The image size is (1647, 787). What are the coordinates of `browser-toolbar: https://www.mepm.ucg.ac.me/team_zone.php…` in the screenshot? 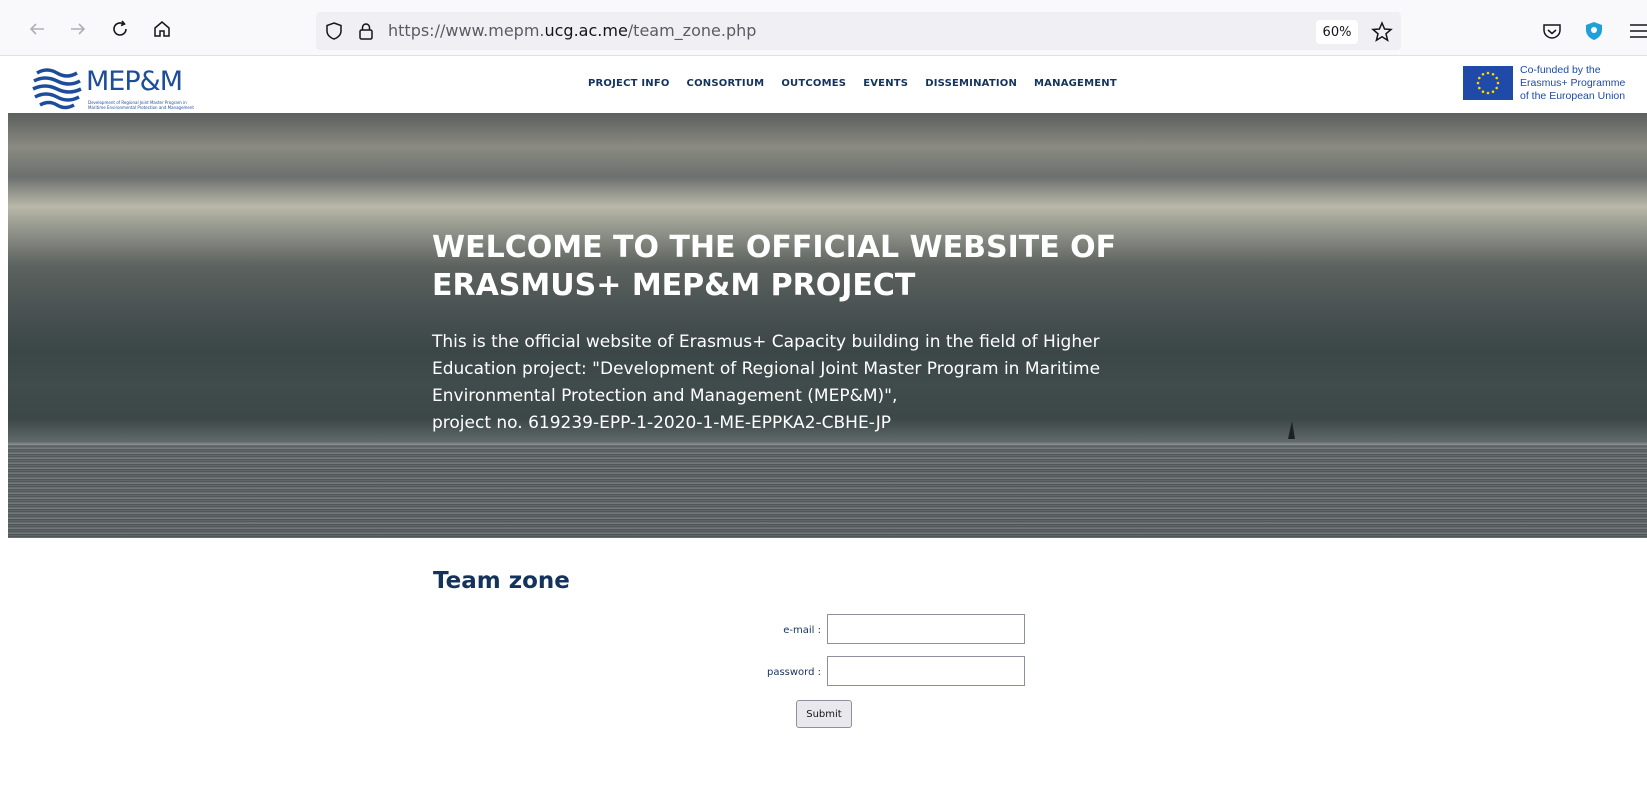 It's located at (823, 28).